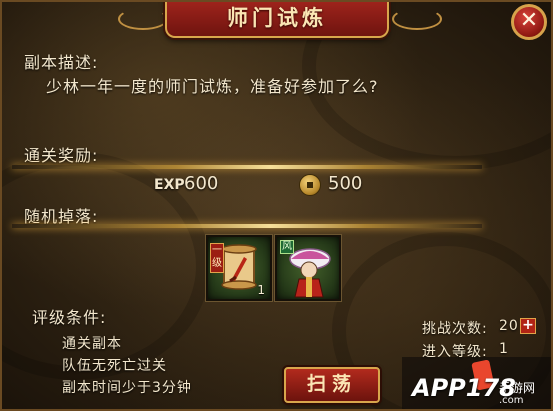 The height and width of the screenshot is (411, 553). I want to click on challenge-count-label: 挑战次数:, so click(455, 329).